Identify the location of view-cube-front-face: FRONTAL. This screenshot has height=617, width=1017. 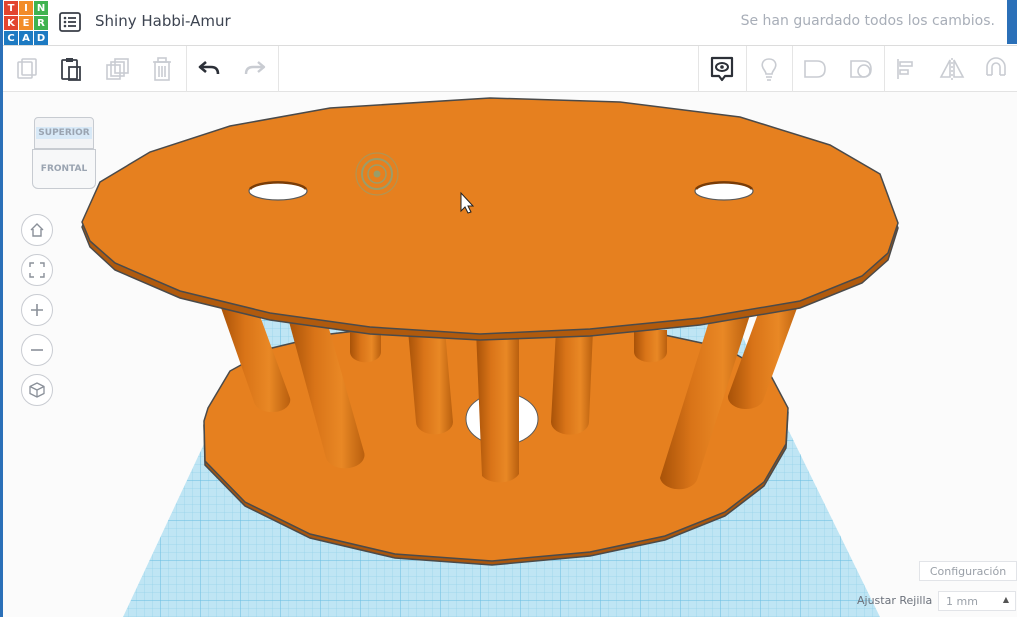
(64, 169).